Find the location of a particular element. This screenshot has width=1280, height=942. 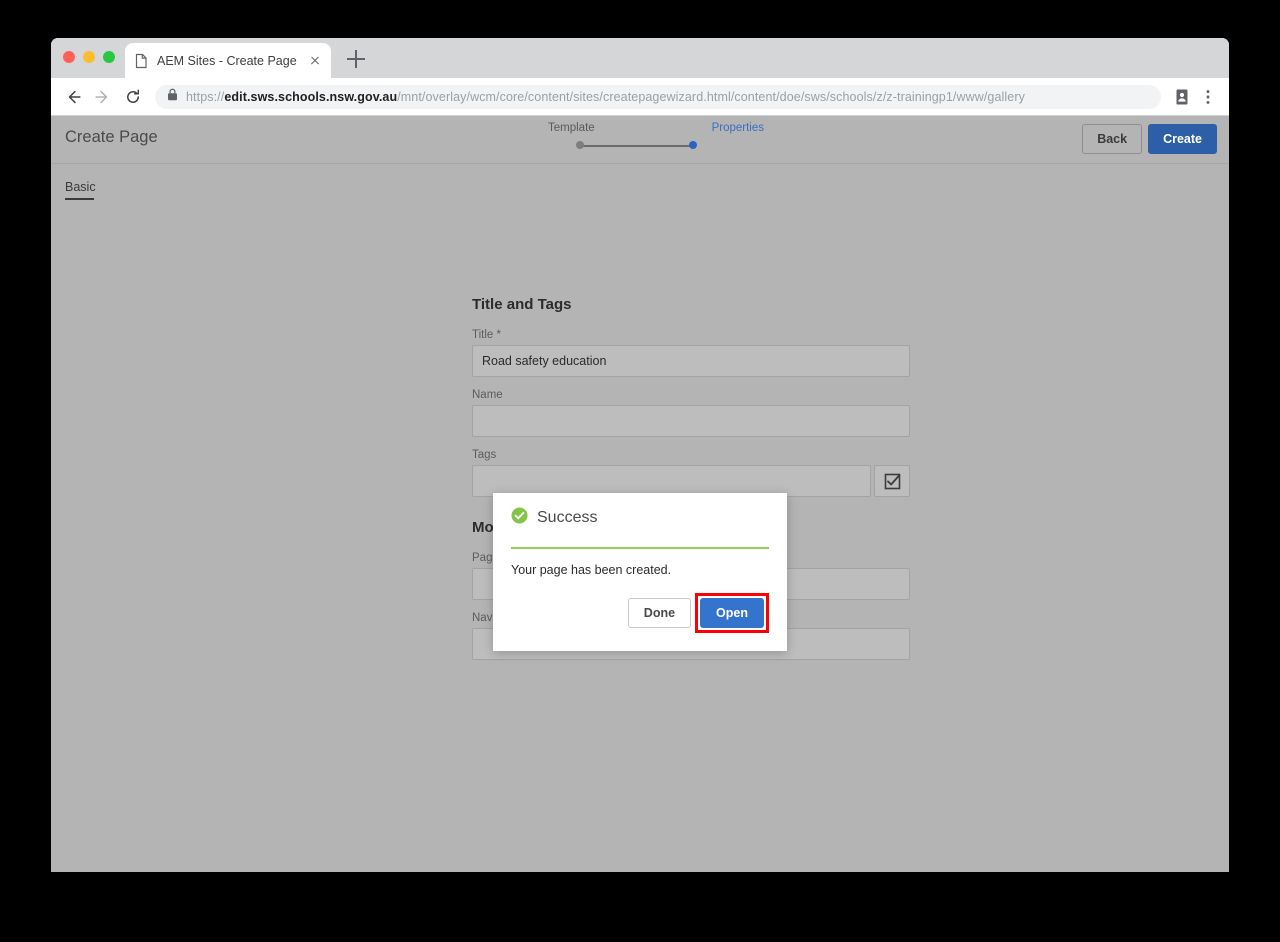

wizard-step-properties-label: Properties is located at coordinates (738, 128).